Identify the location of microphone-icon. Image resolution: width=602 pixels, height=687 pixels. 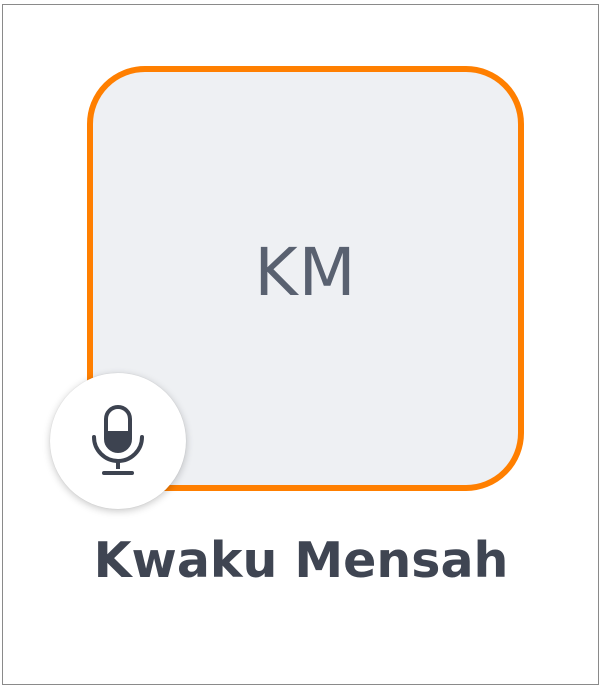
(118, 440).